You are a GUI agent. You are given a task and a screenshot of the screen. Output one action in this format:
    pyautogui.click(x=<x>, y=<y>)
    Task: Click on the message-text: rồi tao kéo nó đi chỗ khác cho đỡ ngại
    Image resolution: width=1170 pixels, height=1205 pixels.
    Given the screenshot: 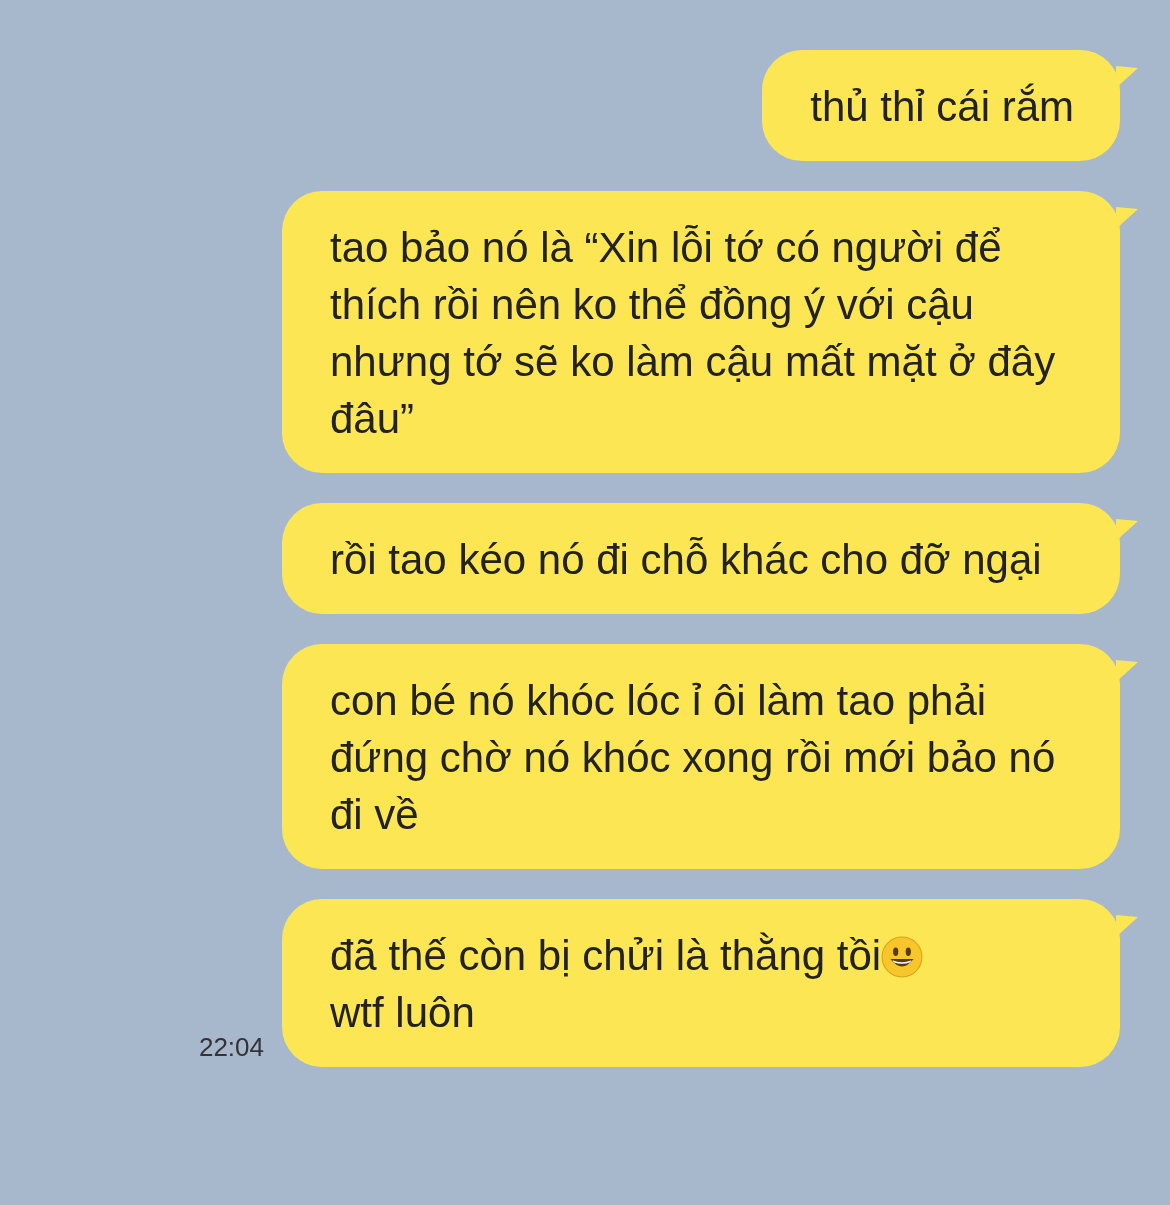 What is the action you would take?
    pyautogui.click(x=686, y=559)
    